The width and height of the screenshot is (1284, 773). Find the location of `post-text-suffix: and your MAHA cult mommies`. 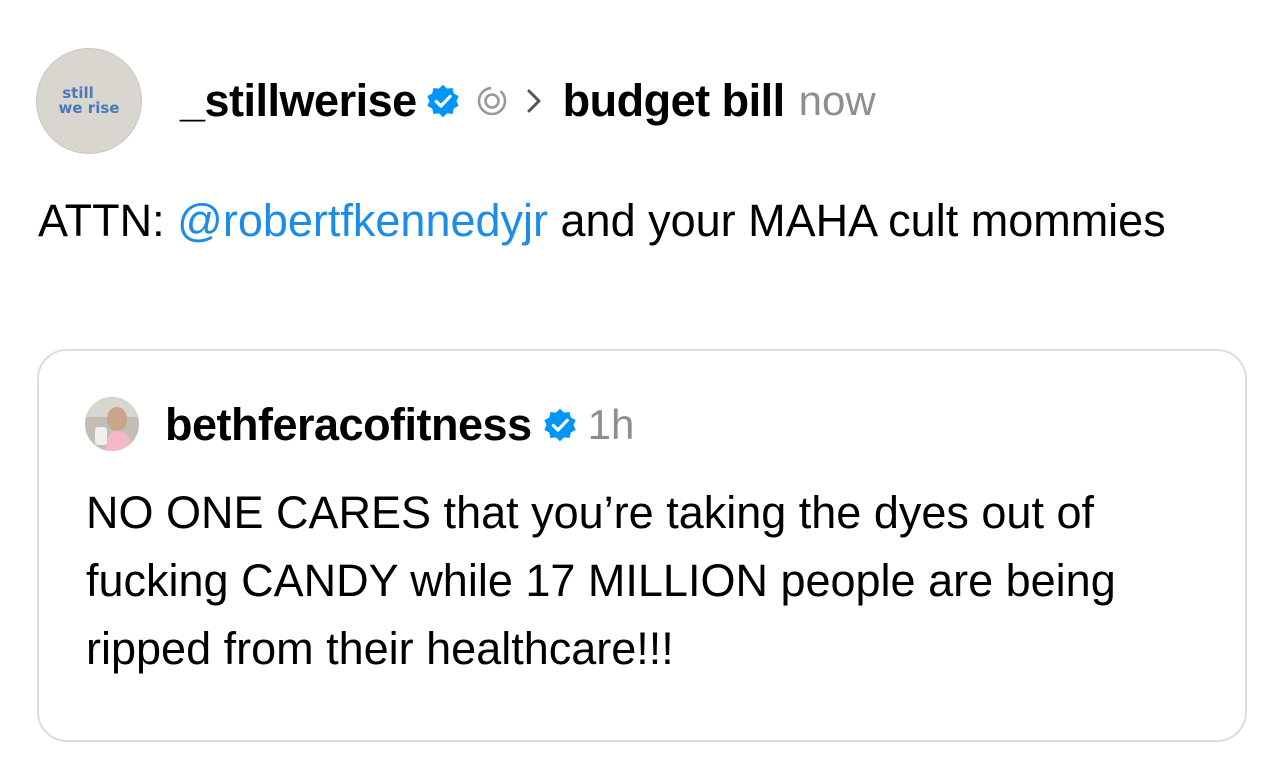

post-text-suffix: and your MAHA cult mommies is located at coordinates (857, 220).